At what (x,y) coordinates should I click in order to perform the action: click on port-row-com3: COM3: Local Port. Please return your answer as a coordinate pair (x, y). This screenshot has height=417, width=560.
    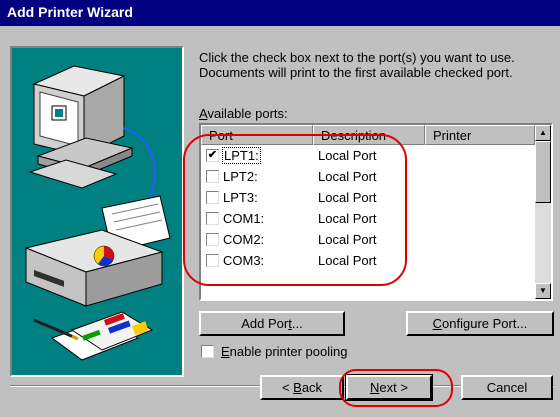
    Looking at the image, I should click on (368, 260).